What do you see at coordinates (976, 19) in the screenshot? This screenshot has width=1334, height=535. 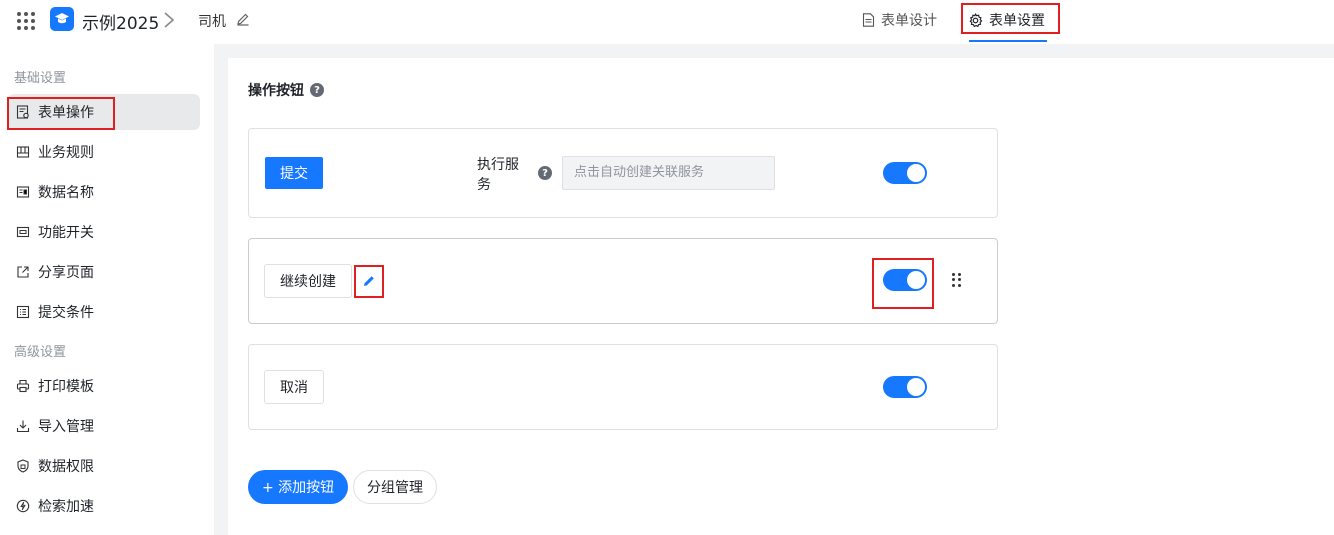 I see `gear-icon` at bounding box center [976, 19].